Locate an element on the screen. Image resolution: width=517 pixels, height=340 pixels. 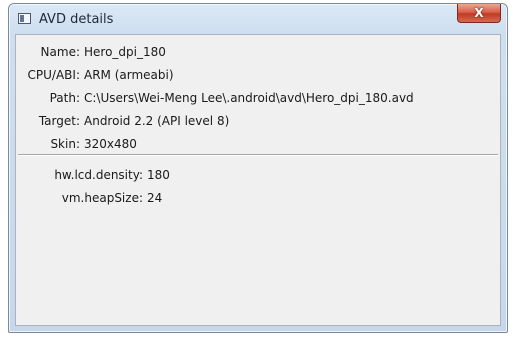
detail-row-skin: Skin: 320x480 is located at coordinates (256, 146).